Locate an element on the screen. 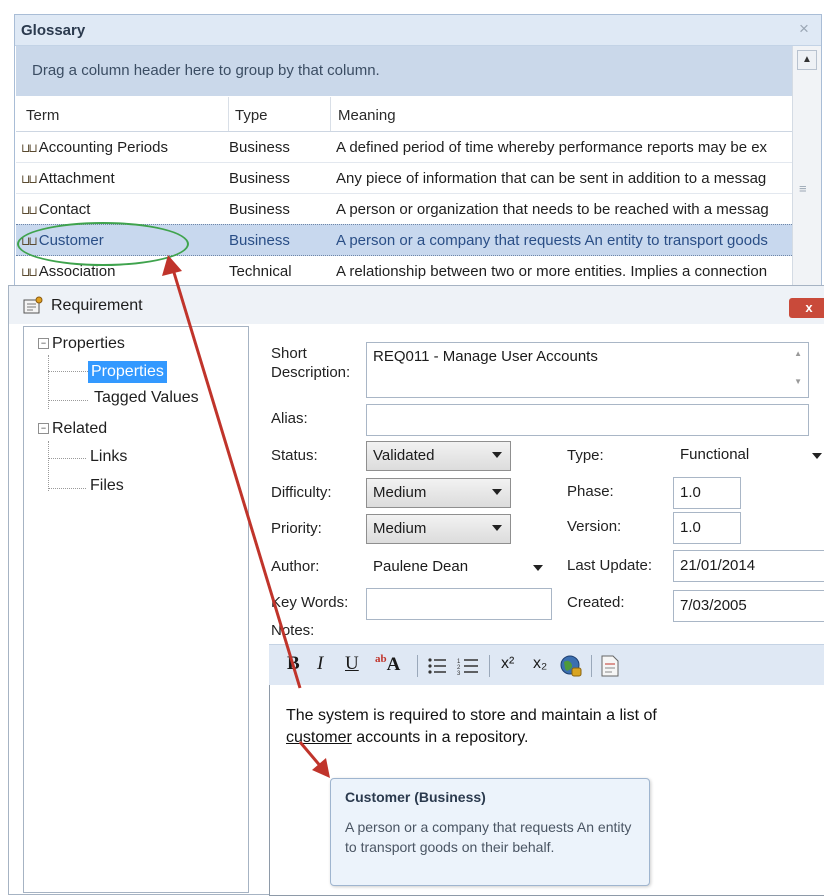 Image resolution: width=824 pixels, height=896 pixels. svg-text: 3 is located at coordinates (459, 673).